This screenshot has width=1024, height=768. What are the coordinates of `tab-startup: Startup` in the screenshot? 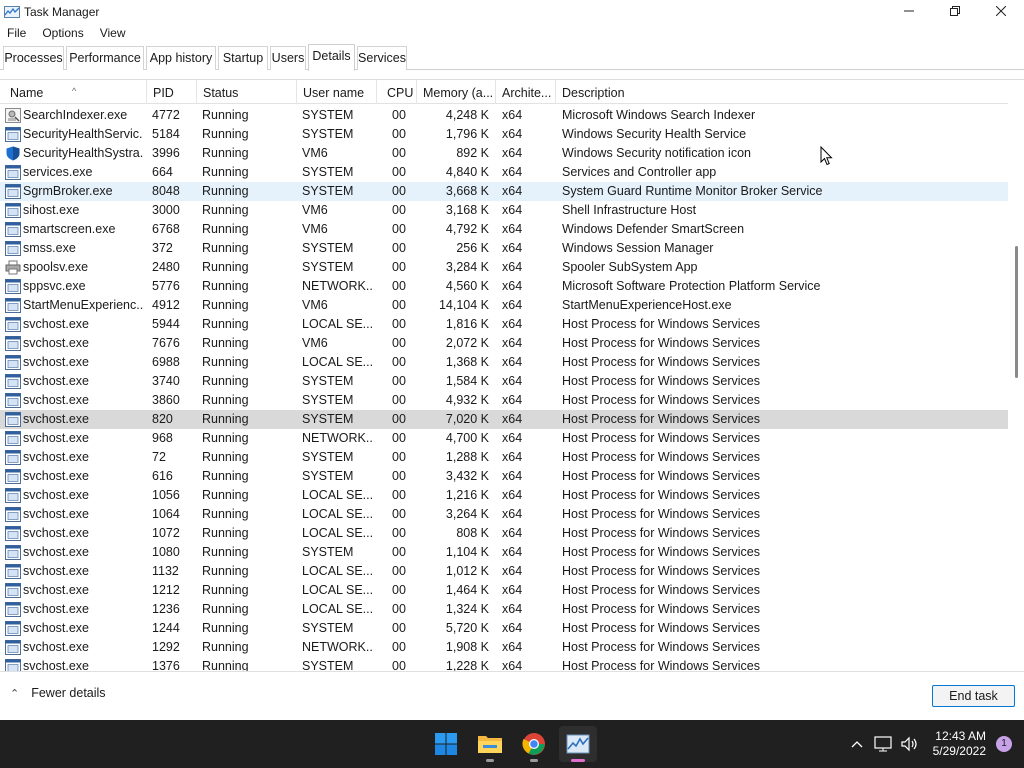 It's located at (243, 58).